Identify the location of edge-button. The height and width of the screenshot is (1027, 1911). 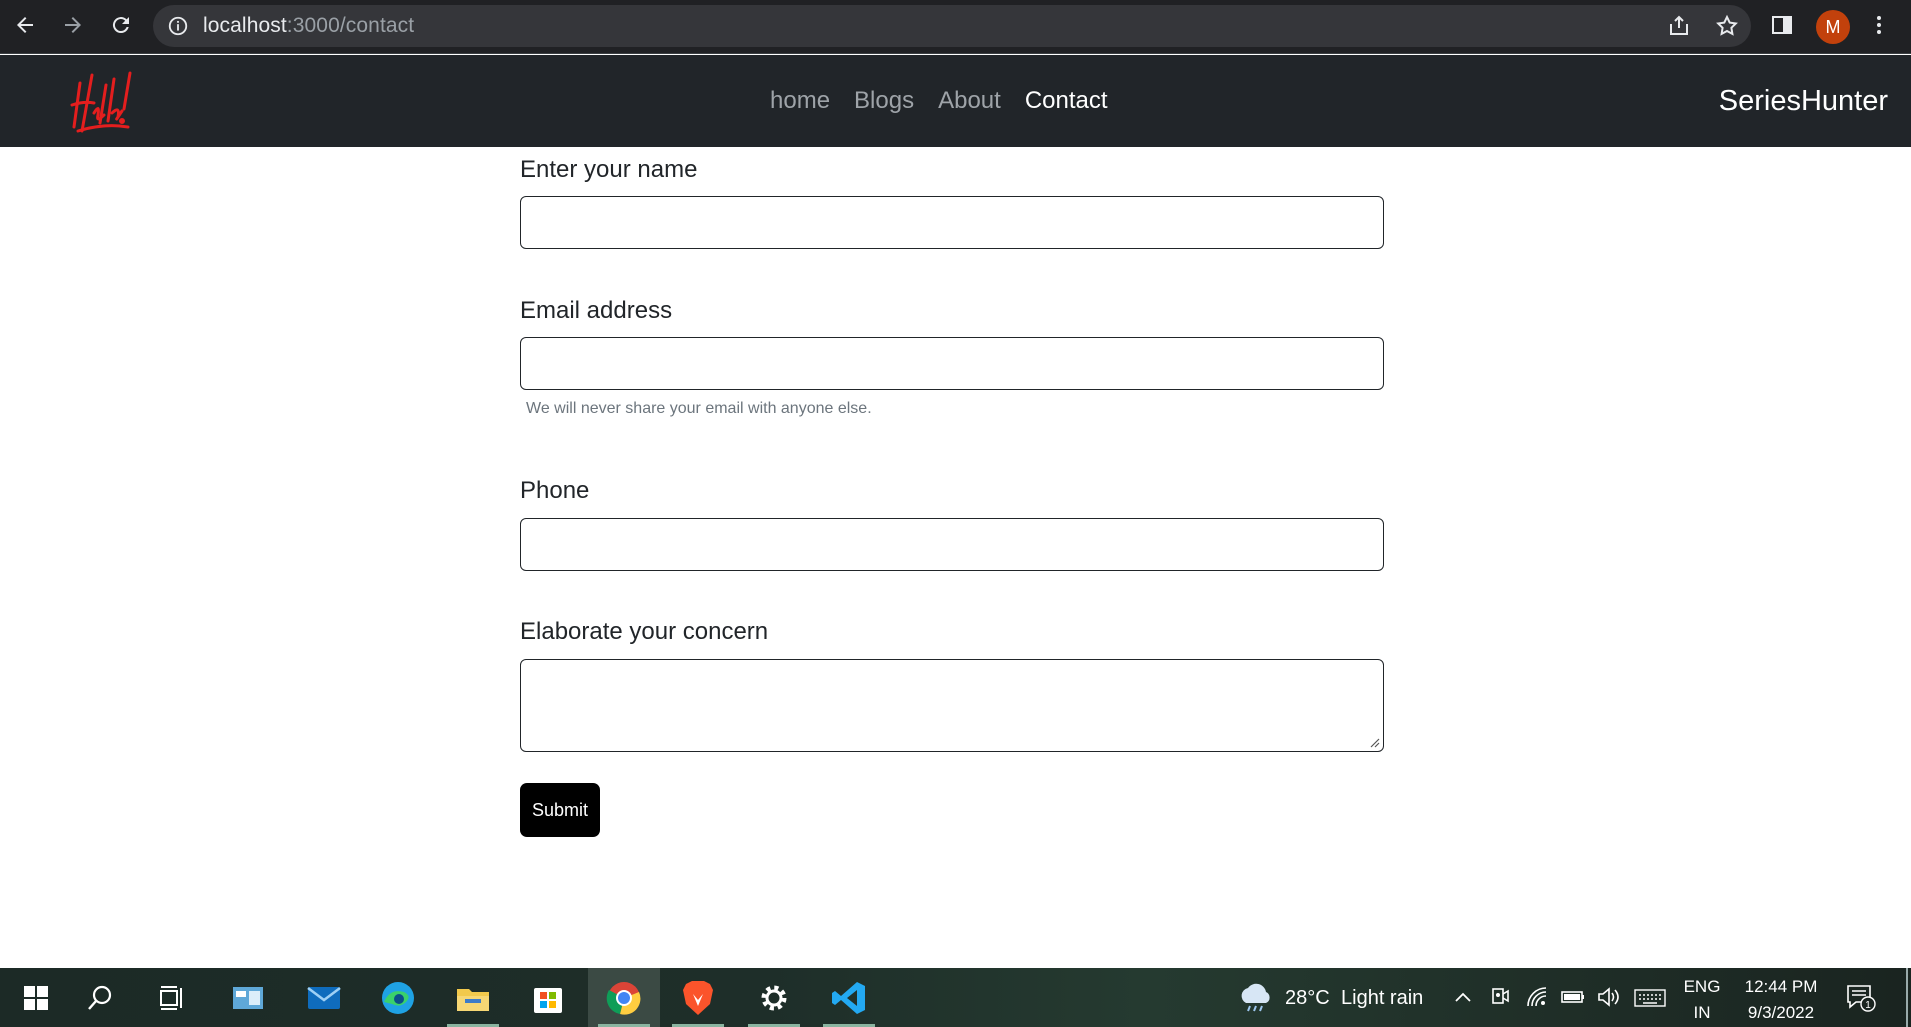
(398, 997).